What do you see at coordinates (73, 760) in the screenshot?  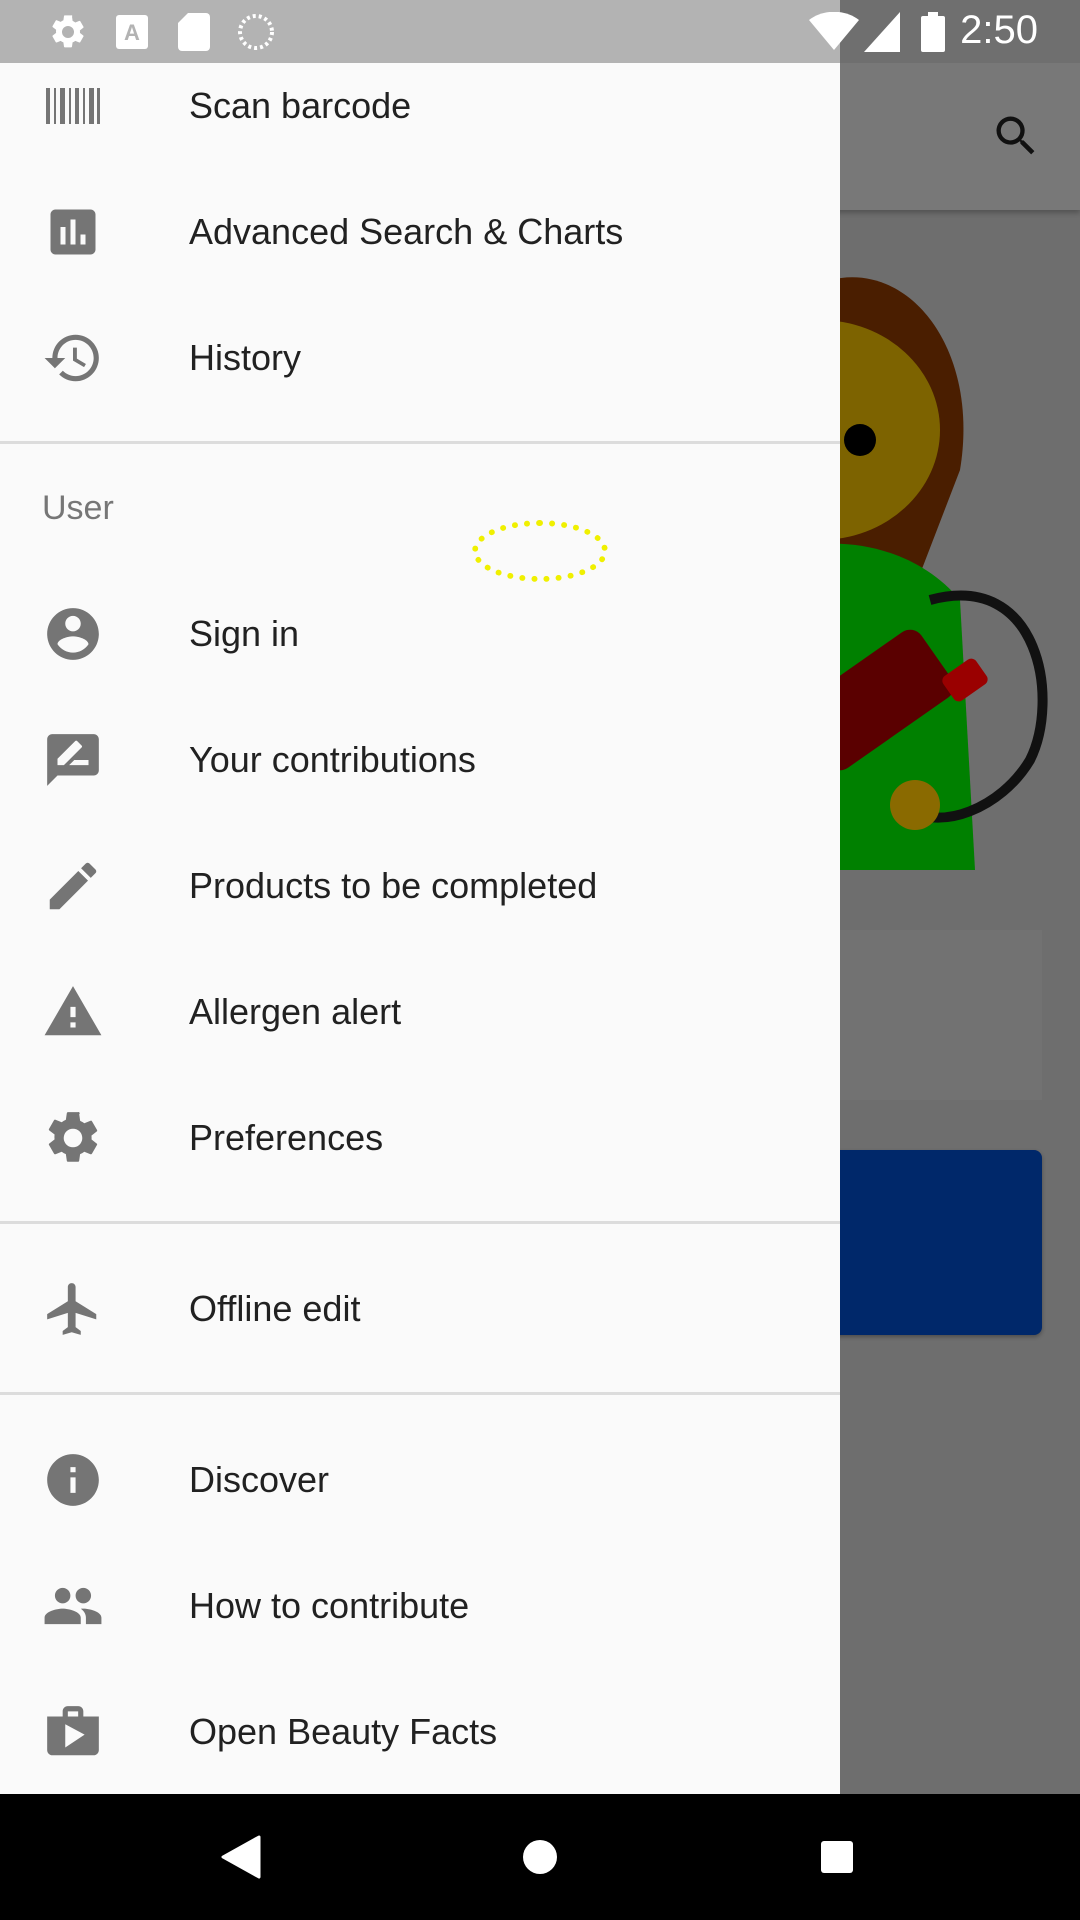 I see `rate-review-icon` at bounding box center [73, 760].